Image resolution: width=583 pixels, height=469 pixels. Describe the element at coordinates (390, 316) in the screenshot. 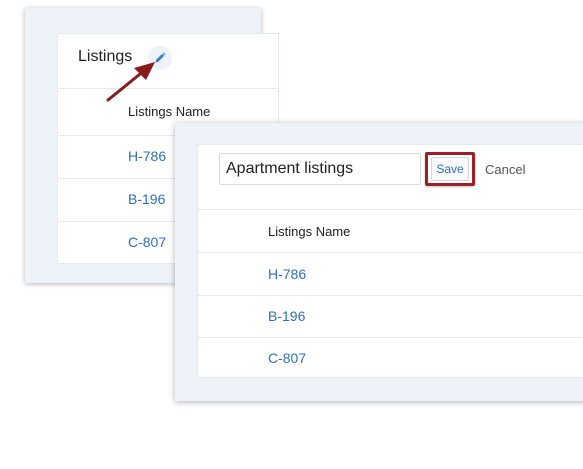

I see `table-row: B-196` at that location.